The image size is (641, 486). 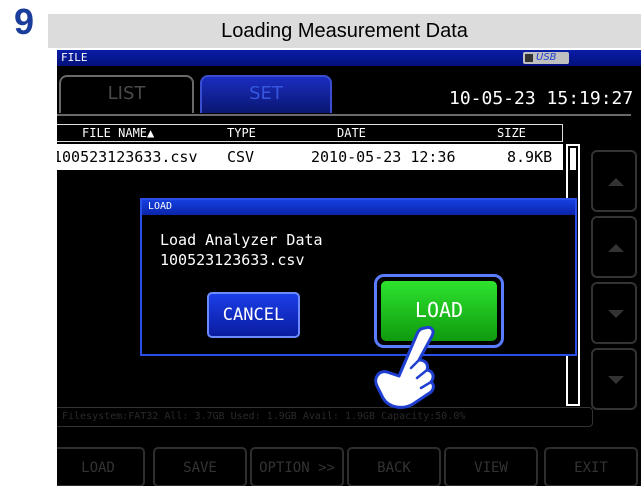 What do you see at coordinates (491, 466) in the screenshot?
I see `view-button: VIEW` at bounding box center [491, 466].